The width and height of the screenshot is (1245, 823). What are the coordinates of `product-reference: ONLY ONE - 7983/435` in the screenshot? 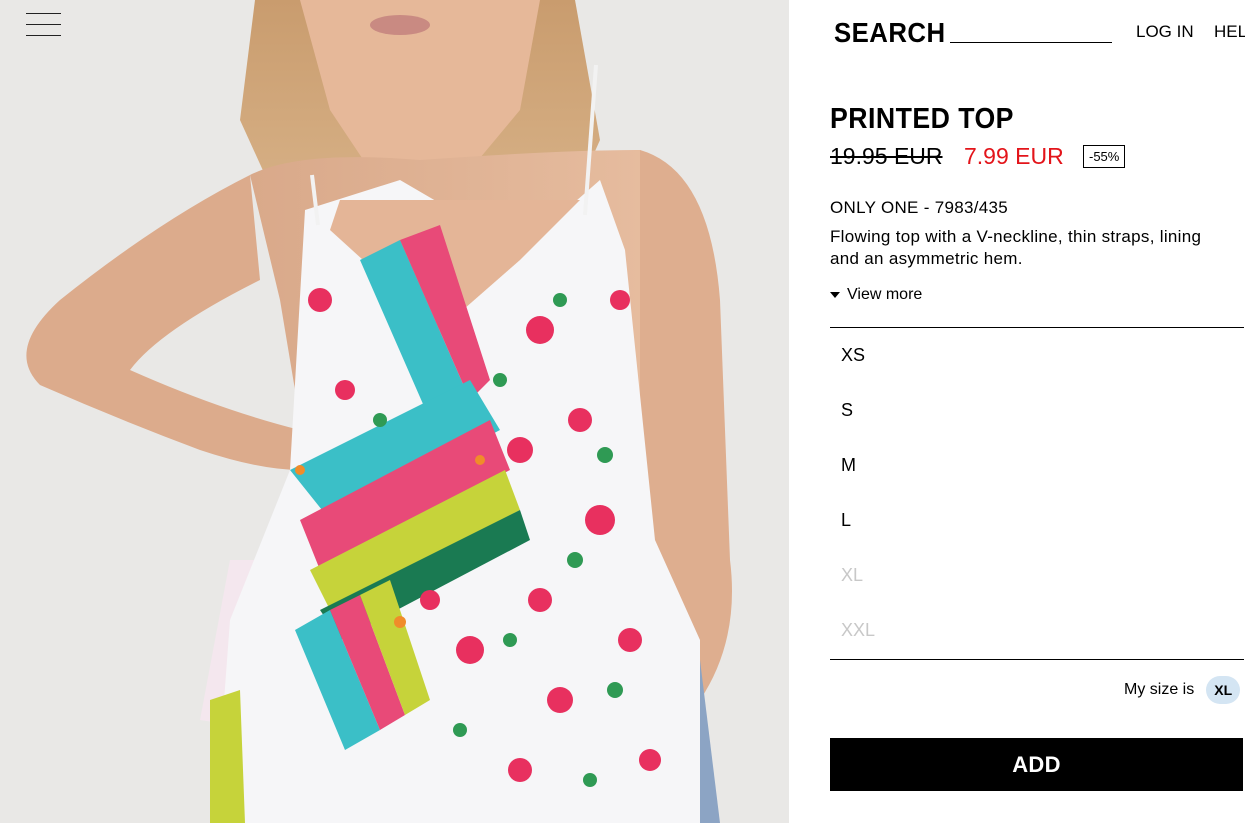 It's located at (919, 207).